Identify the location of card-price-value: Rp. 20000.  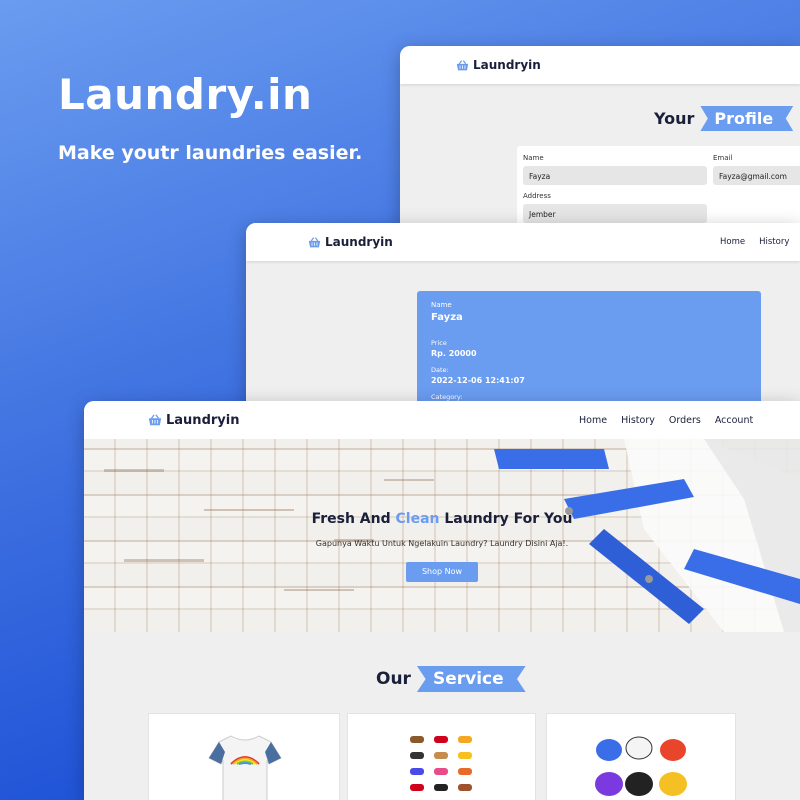
(454, 353).